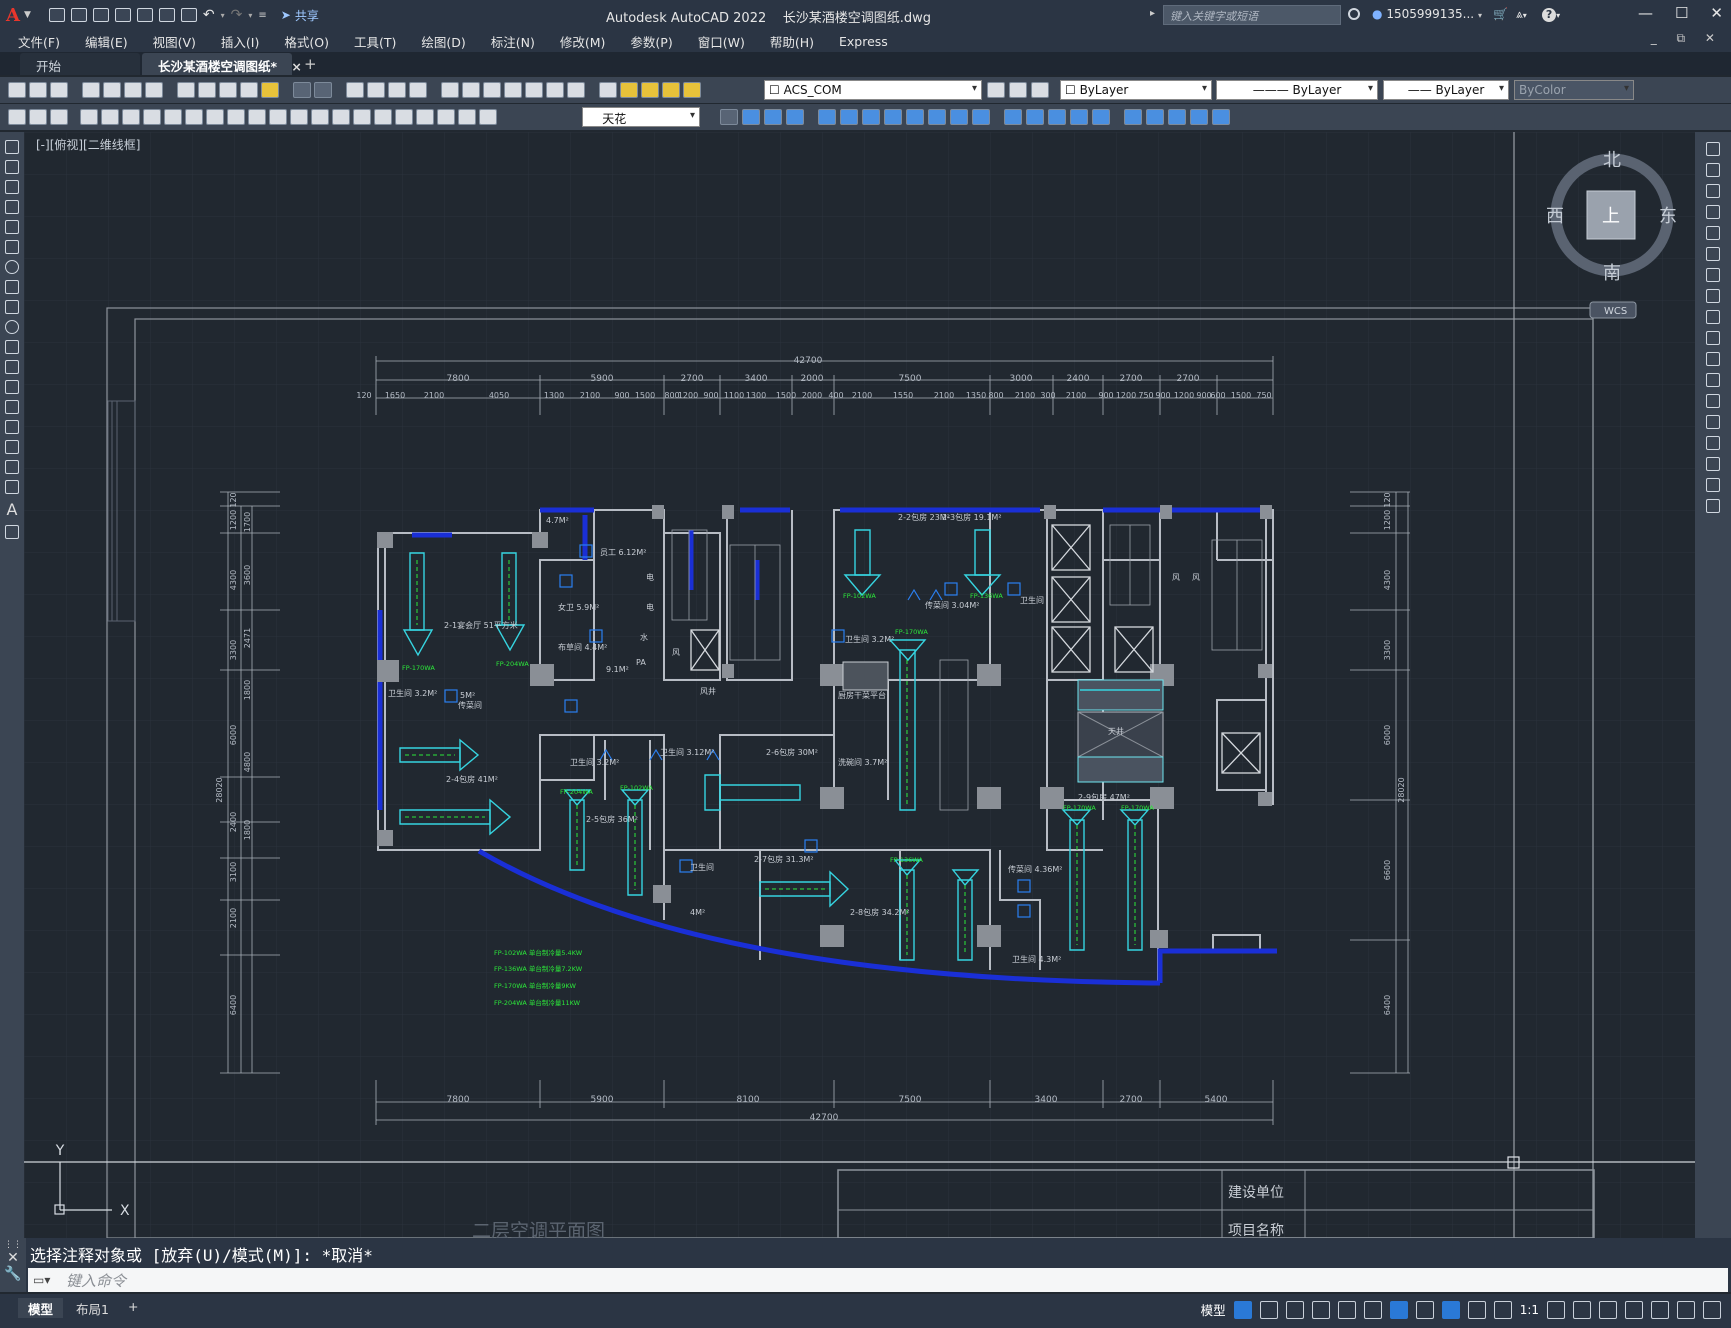 Image resolution: width=1731 pixels, height=1328 pixels. Describe the element at coordinates (1079, 117) in the screenshot. I see `visual-style-icon` at that location.